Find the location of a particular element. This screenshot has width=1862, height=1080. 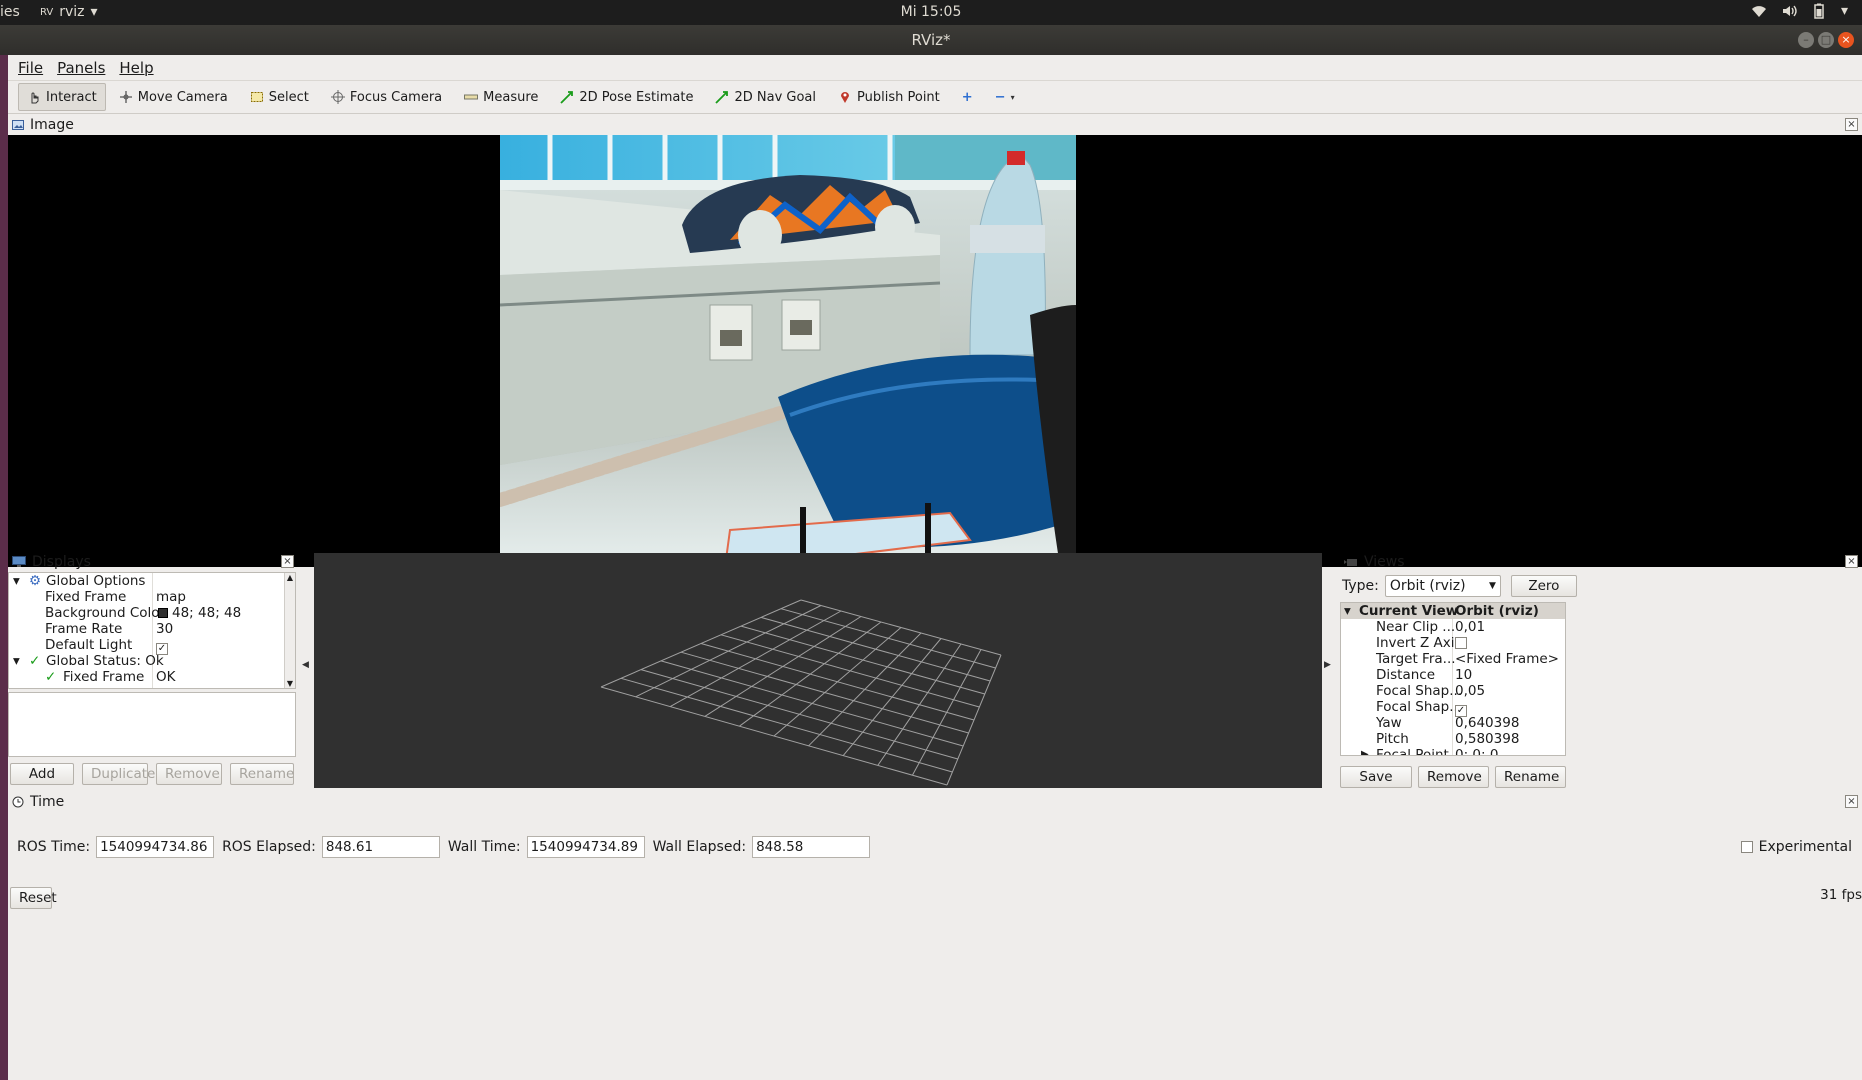

tree-row-label: Invert Z Axis is located at coordinates (1419, 643).